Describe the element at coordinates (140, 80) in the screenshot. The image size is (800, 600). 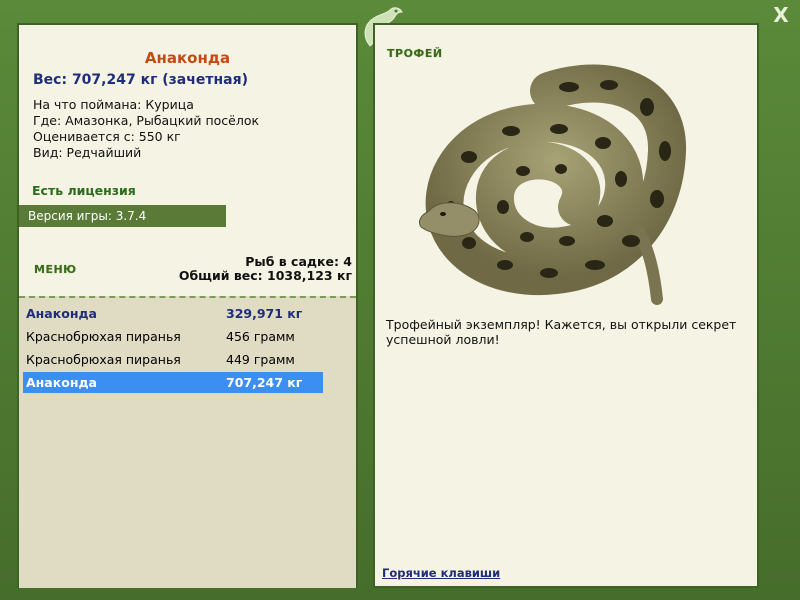
I see `fish-weight: Вес: 707,247 кг (зачетная)` at that location.